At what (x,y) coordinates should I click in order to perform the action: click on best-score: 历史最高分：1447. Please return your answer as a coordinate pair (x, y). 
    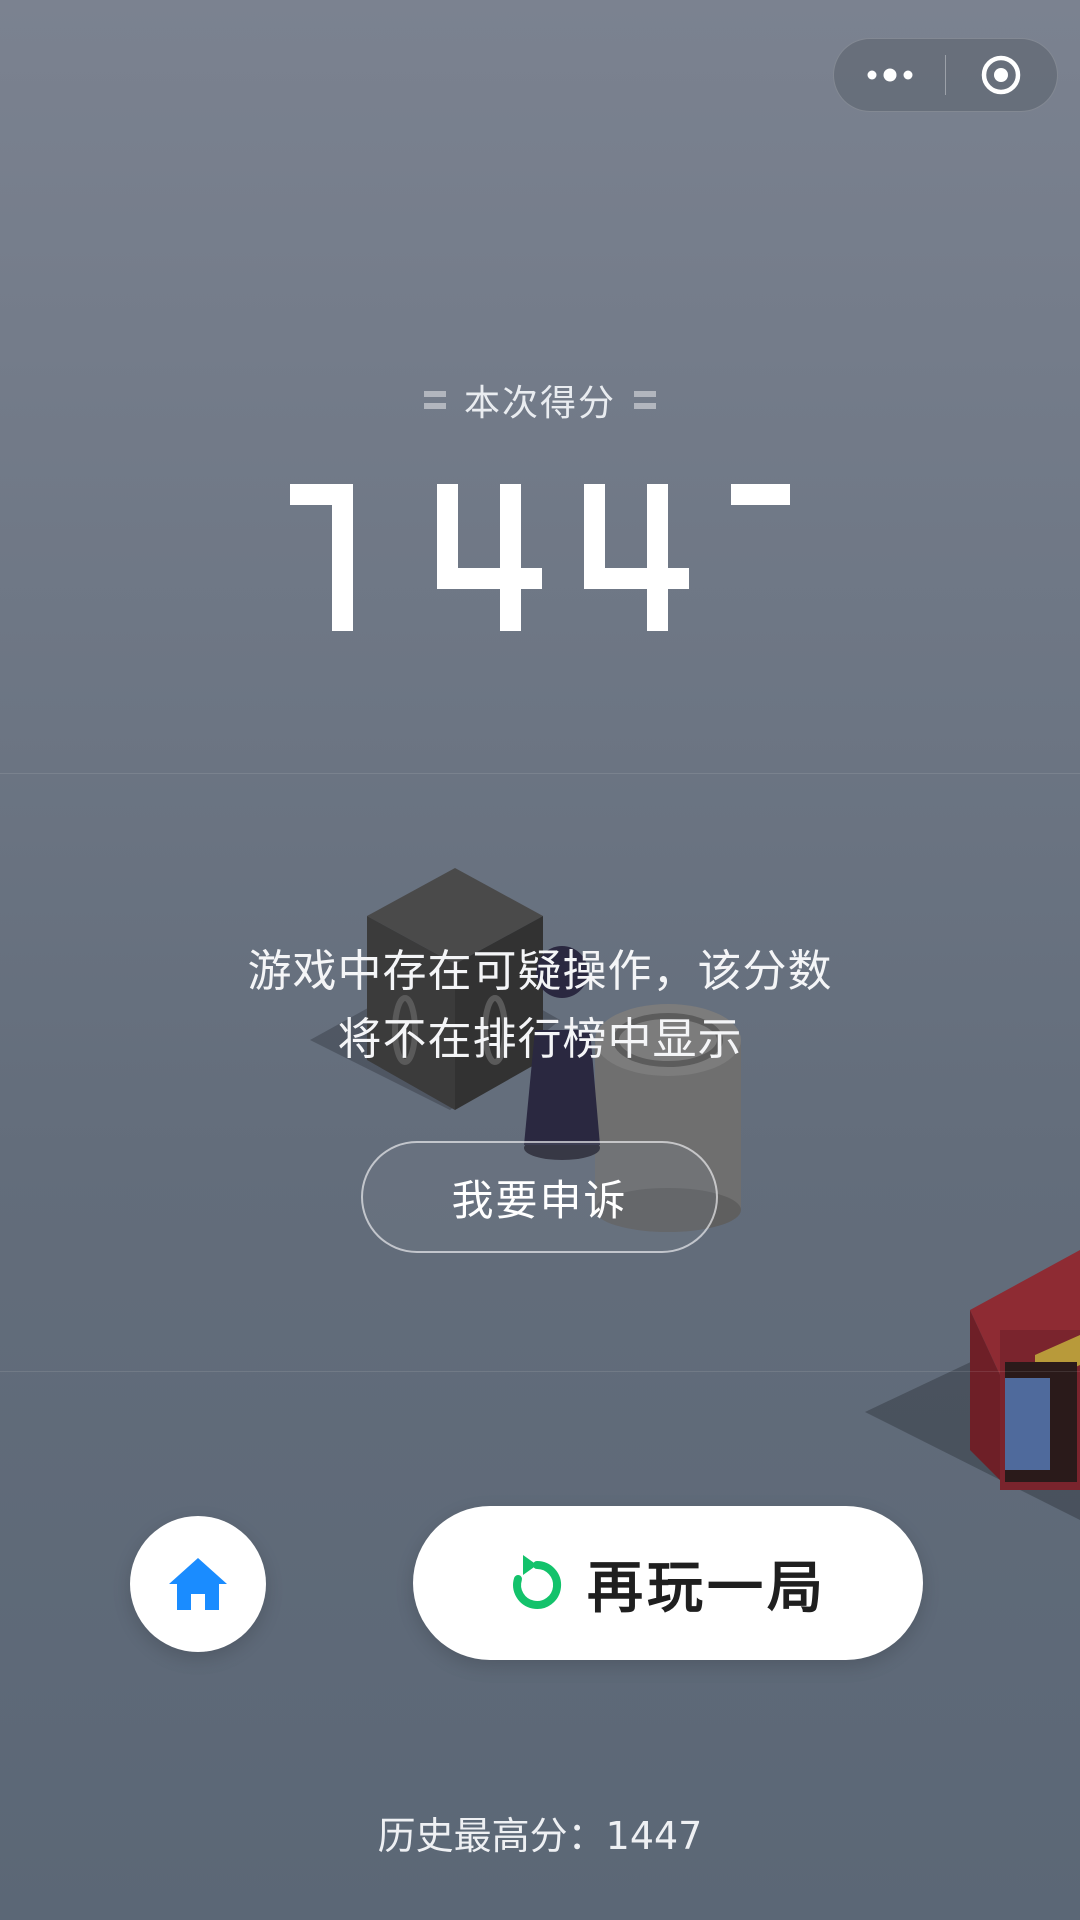
    Looking at the image, I should click on (540, 1836).